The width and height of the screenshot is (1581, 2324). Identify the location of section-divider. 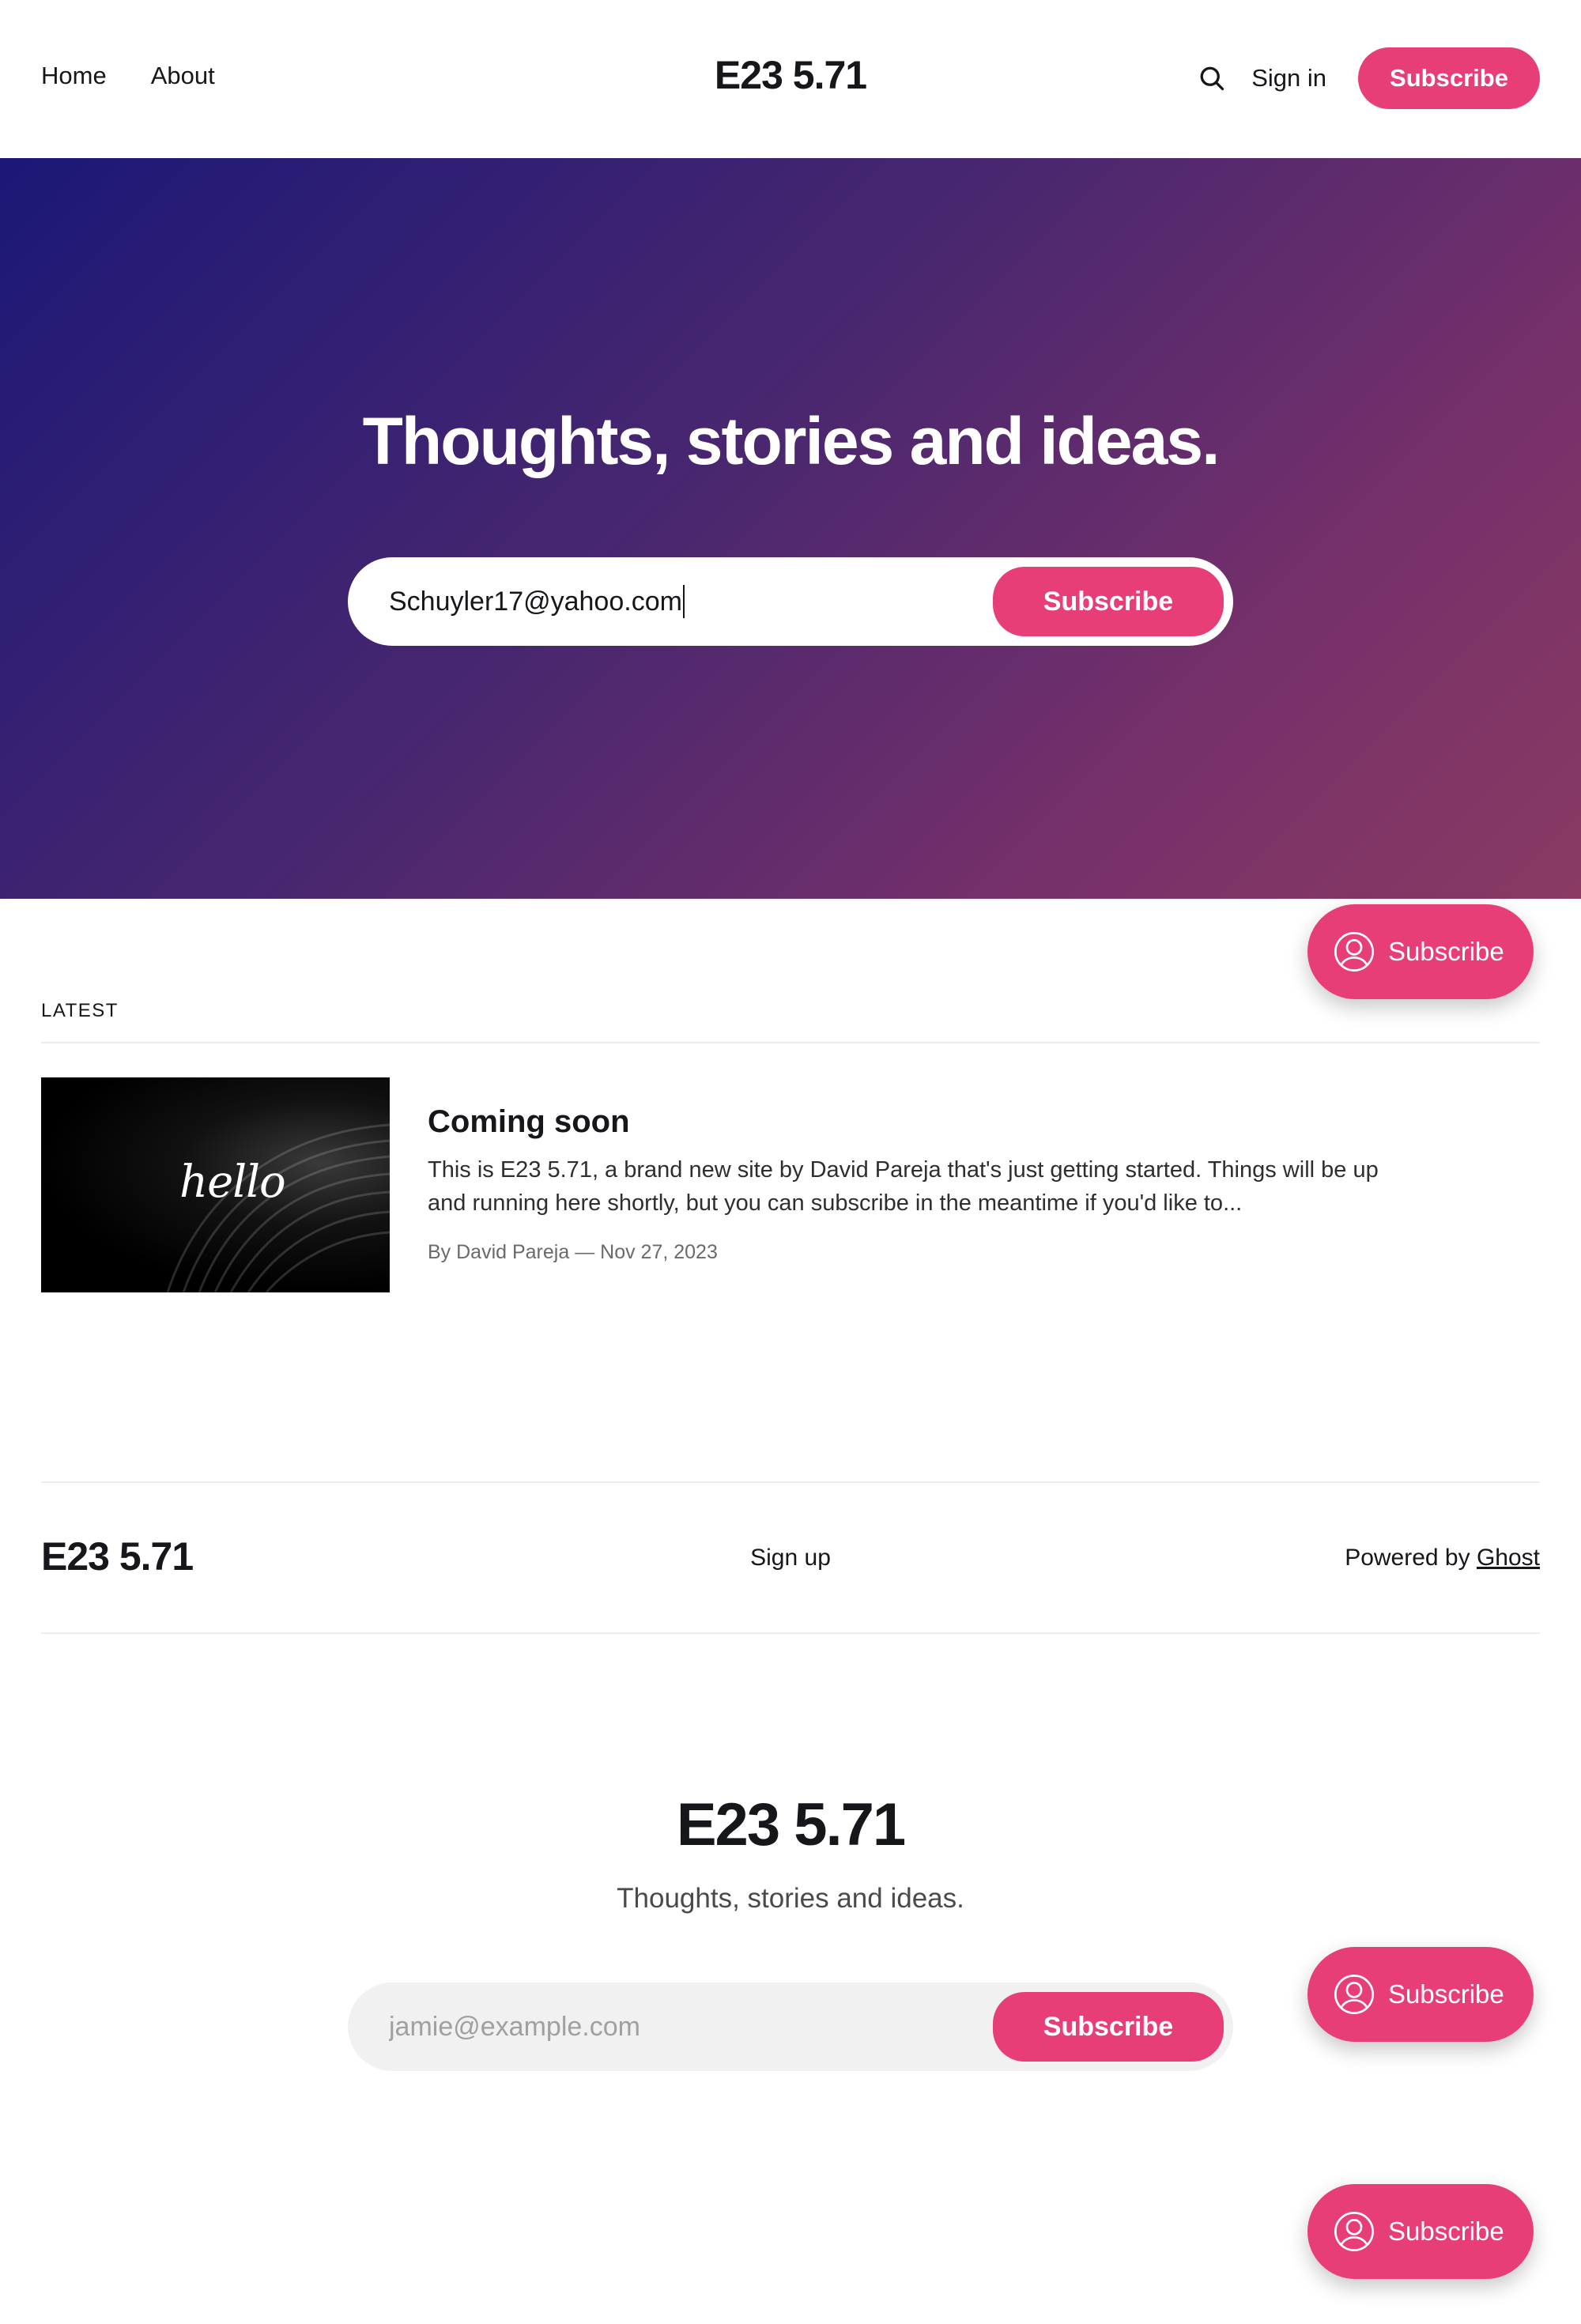
(791, 1042).